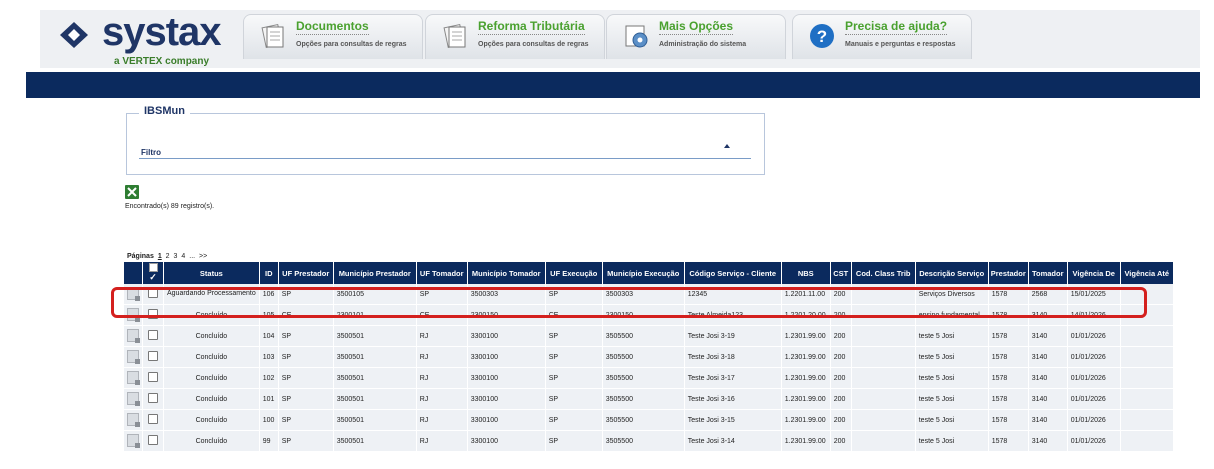  Describe the element at coordinates (506, 273) in the screenshot. I see `header-municipio-tomador: Município Tomador` at that location.